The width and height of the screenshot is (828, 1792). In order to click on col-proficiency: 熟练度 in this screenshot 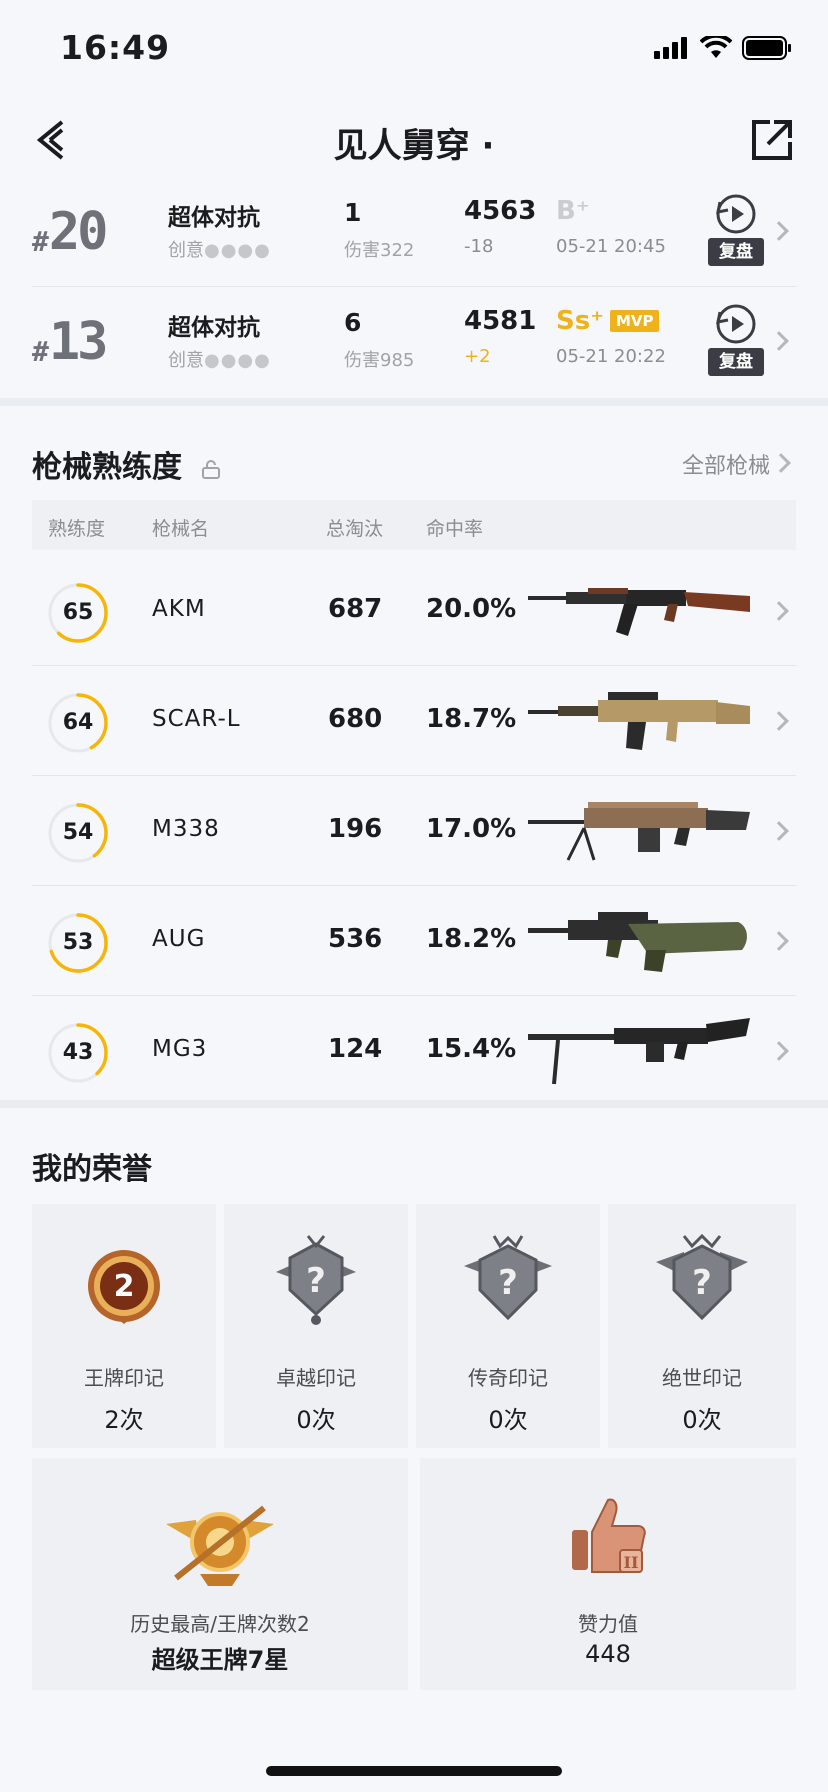, I will do `click(77, 529)`.